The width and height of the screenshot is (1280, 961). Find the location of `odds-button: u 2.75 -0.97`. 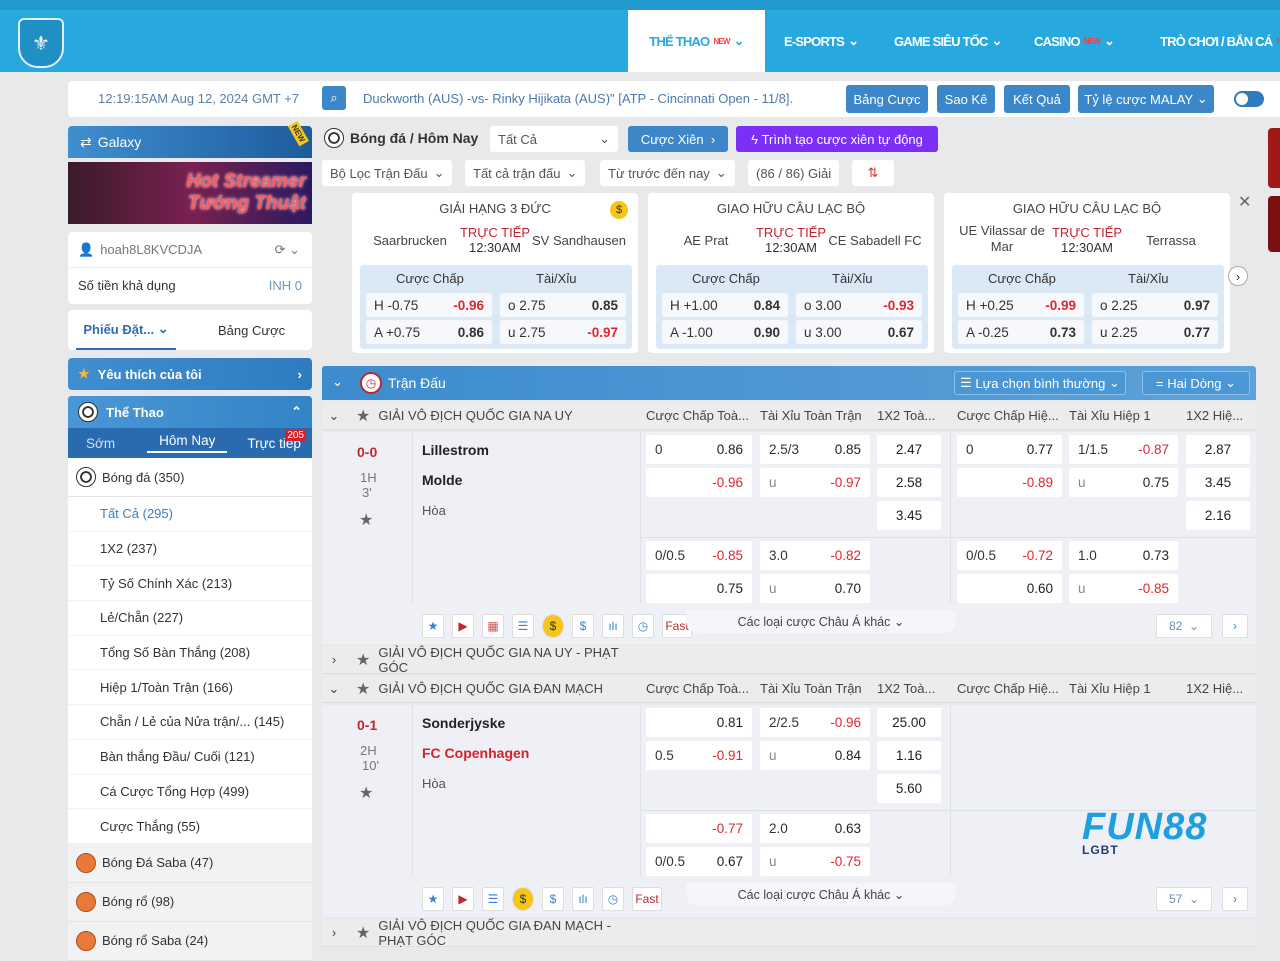

odds-button: u 2.75 -0.97 is located at coordinates (563, 332).